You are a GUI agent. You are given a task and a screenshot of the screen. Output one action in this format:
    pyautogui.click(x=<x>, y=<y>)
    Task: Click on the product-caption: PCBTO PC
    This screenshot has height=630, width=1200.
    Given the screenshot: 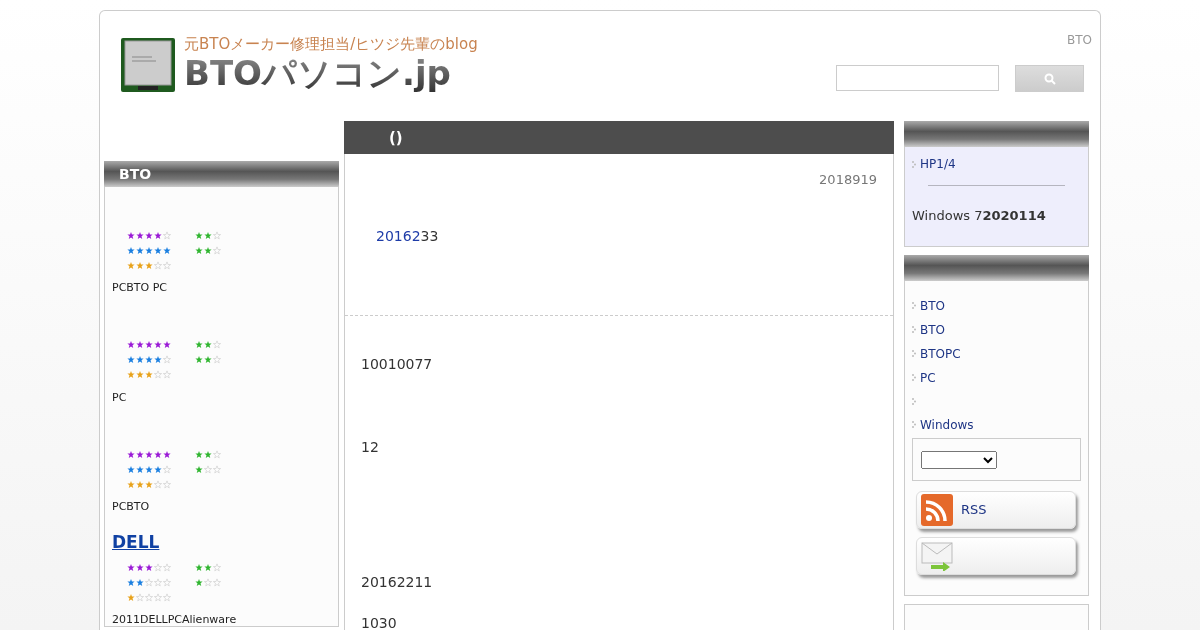 What is the action you would take?
    pyautogui.click(x=140, y=288)
    